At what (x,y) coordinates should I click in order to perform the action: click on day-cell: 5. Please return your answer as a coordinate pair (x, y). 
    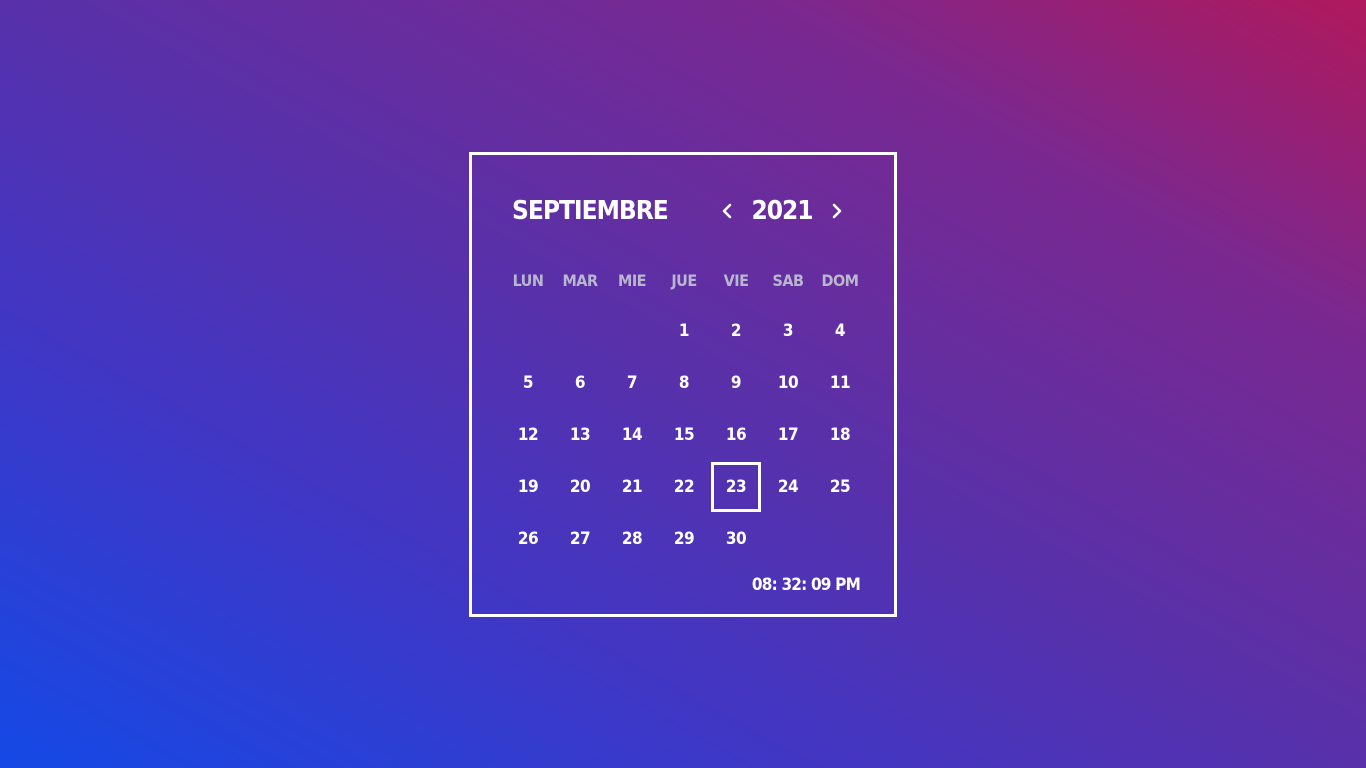
    Looking at the image, I should click on (528, 383).